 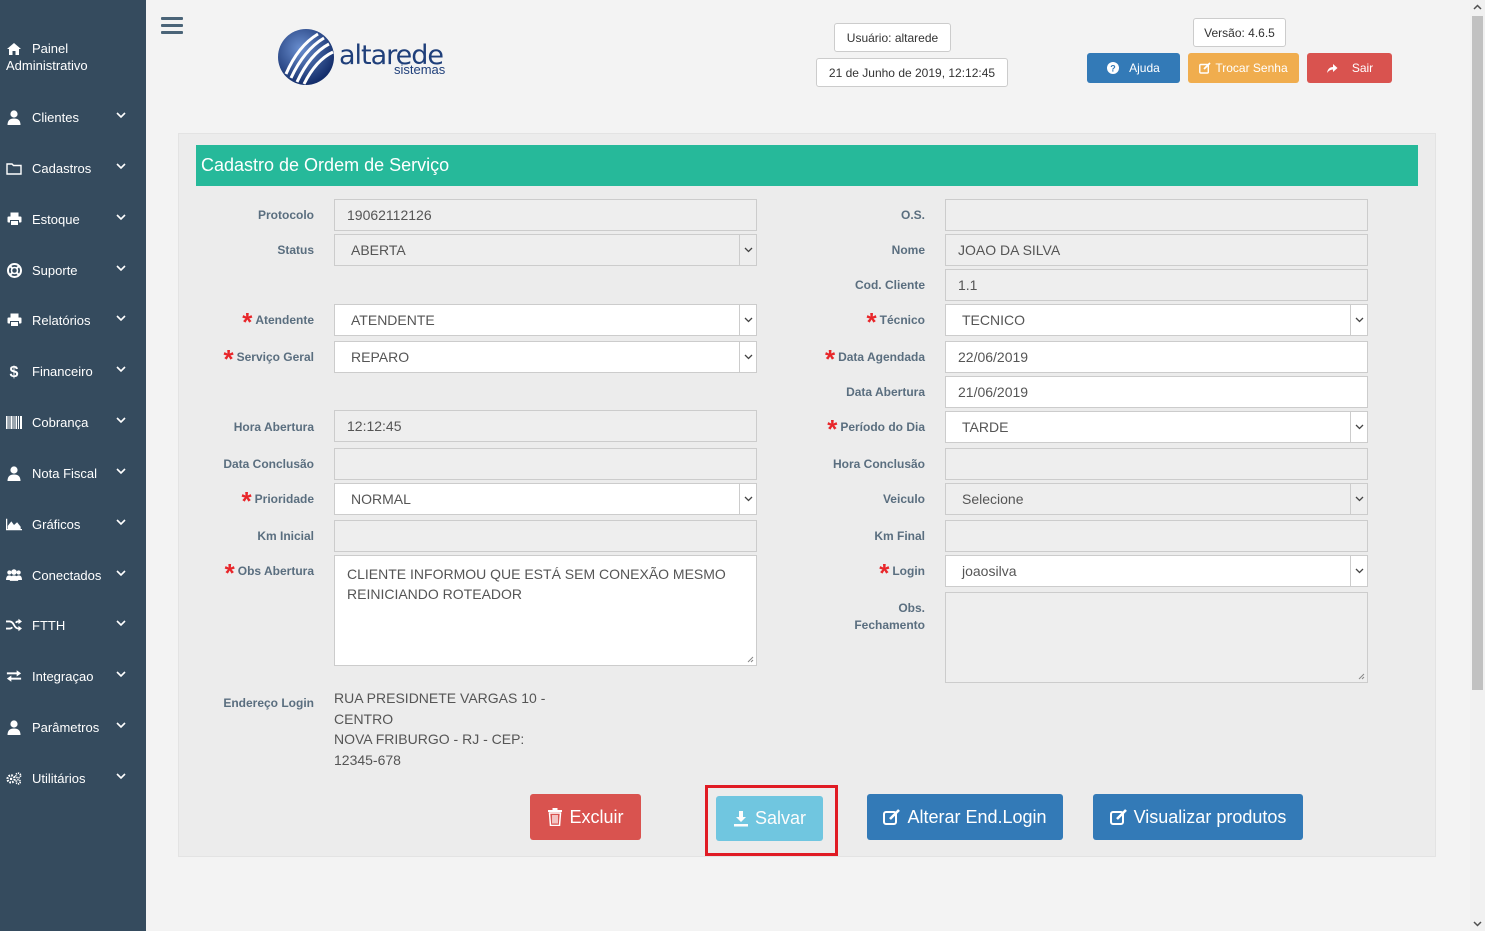 What do you see at coordinates (268, 703) in the screenshot?
I see `endereco-login-label: Endereço Login` at bounding box center [268, 703].